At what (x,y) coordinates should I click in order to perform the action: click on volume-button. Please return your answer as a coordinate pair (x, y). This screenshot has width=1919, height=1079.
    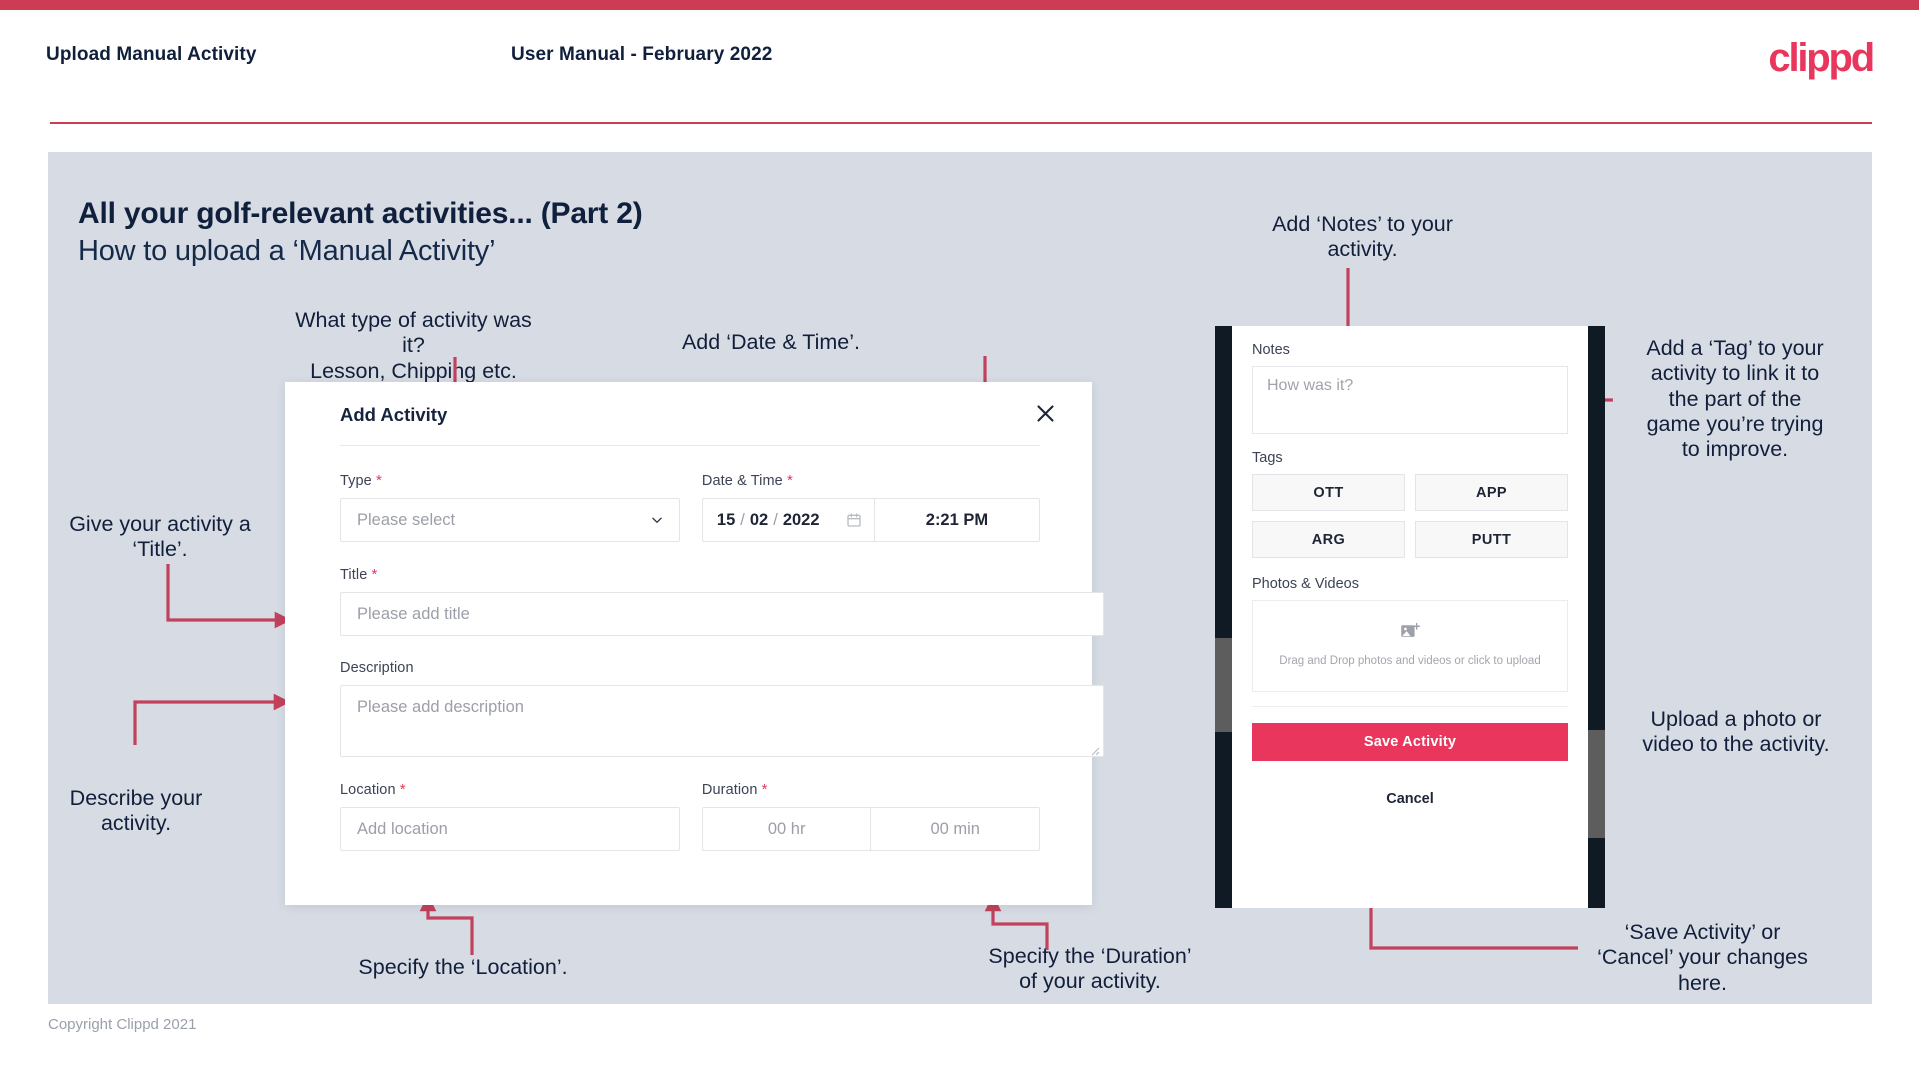
    Looking at the image, I should click on (1223, 685).